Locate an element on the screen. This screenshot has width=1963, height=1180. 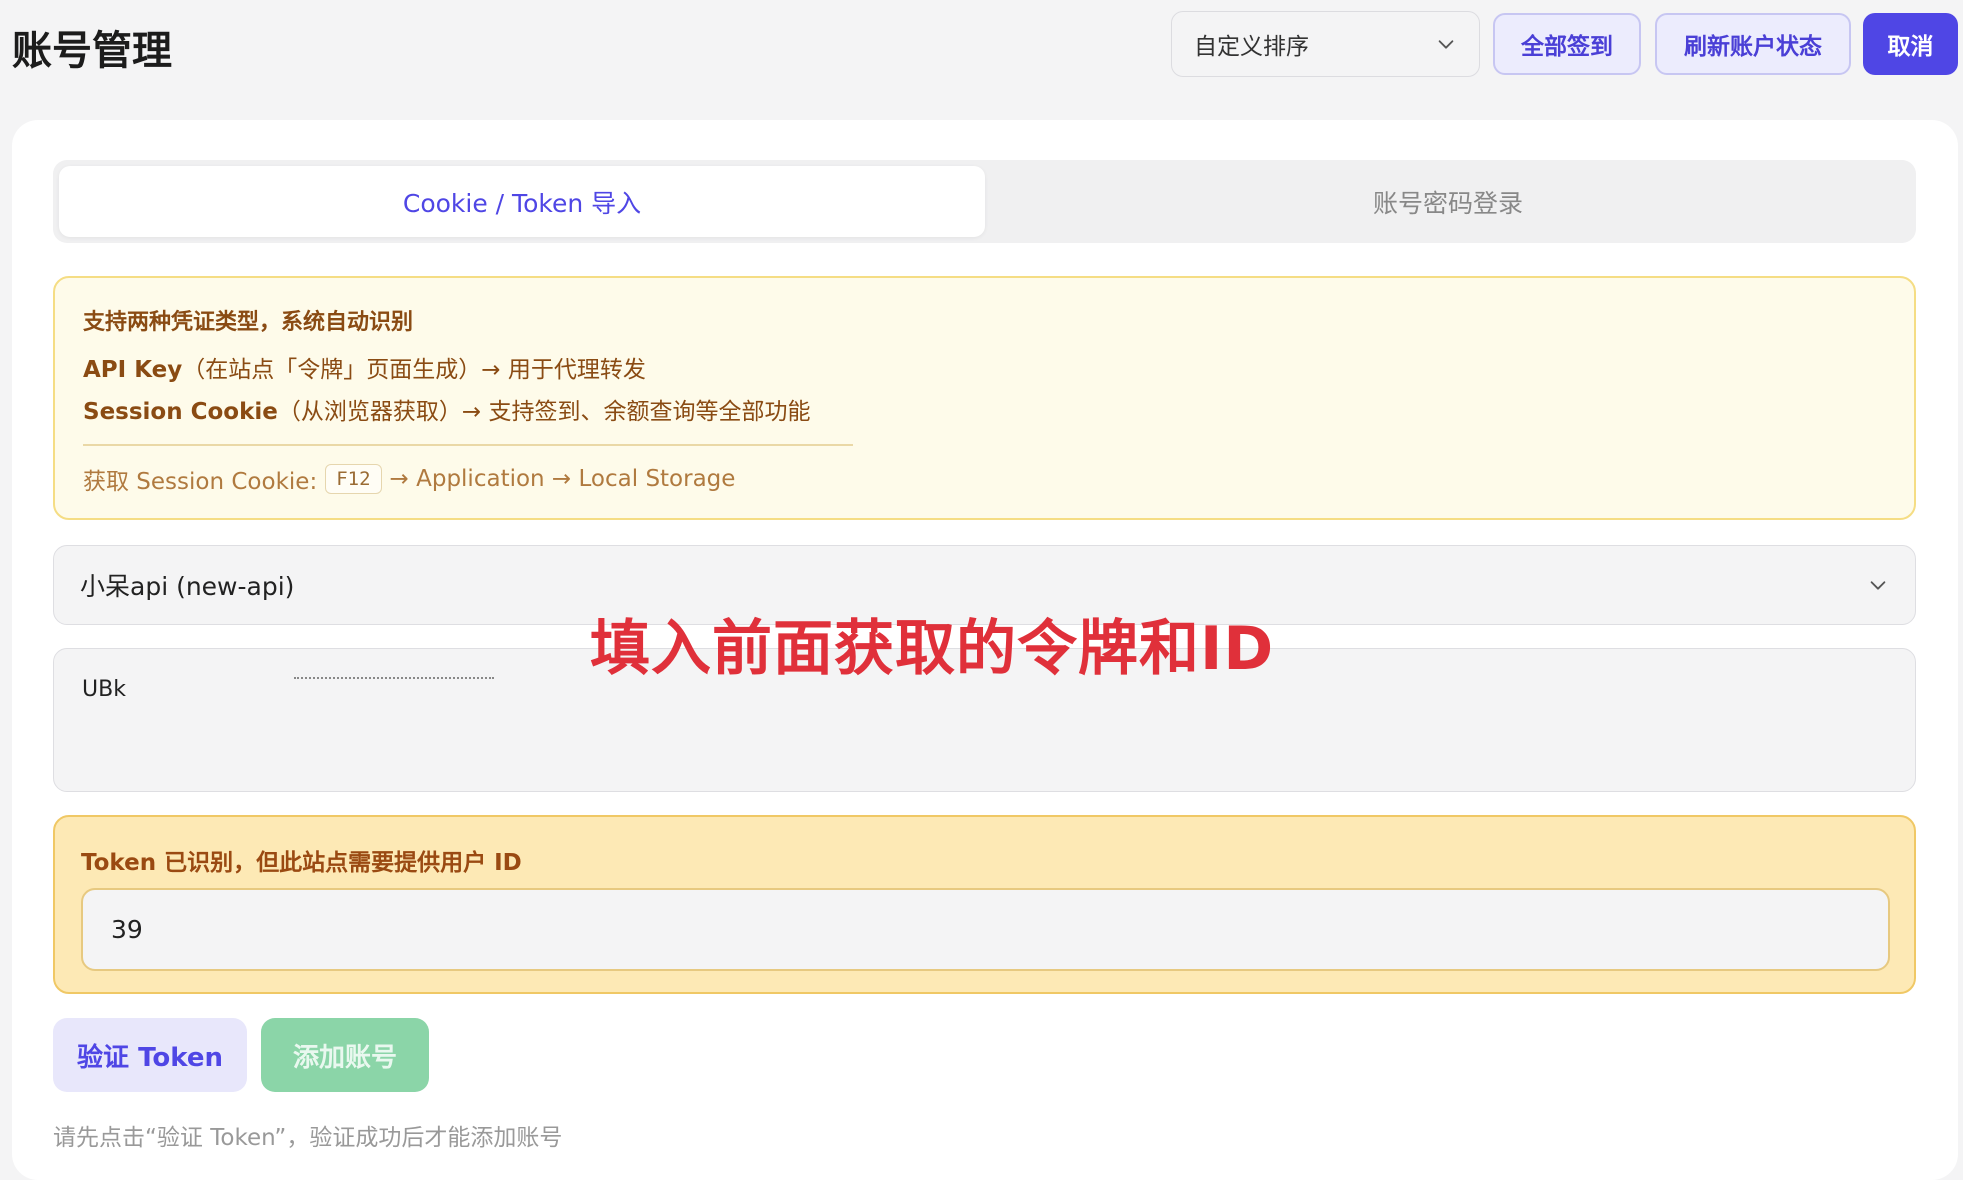
tab-password-login: 账号密码登录 is located at coordinates (1448, 201).